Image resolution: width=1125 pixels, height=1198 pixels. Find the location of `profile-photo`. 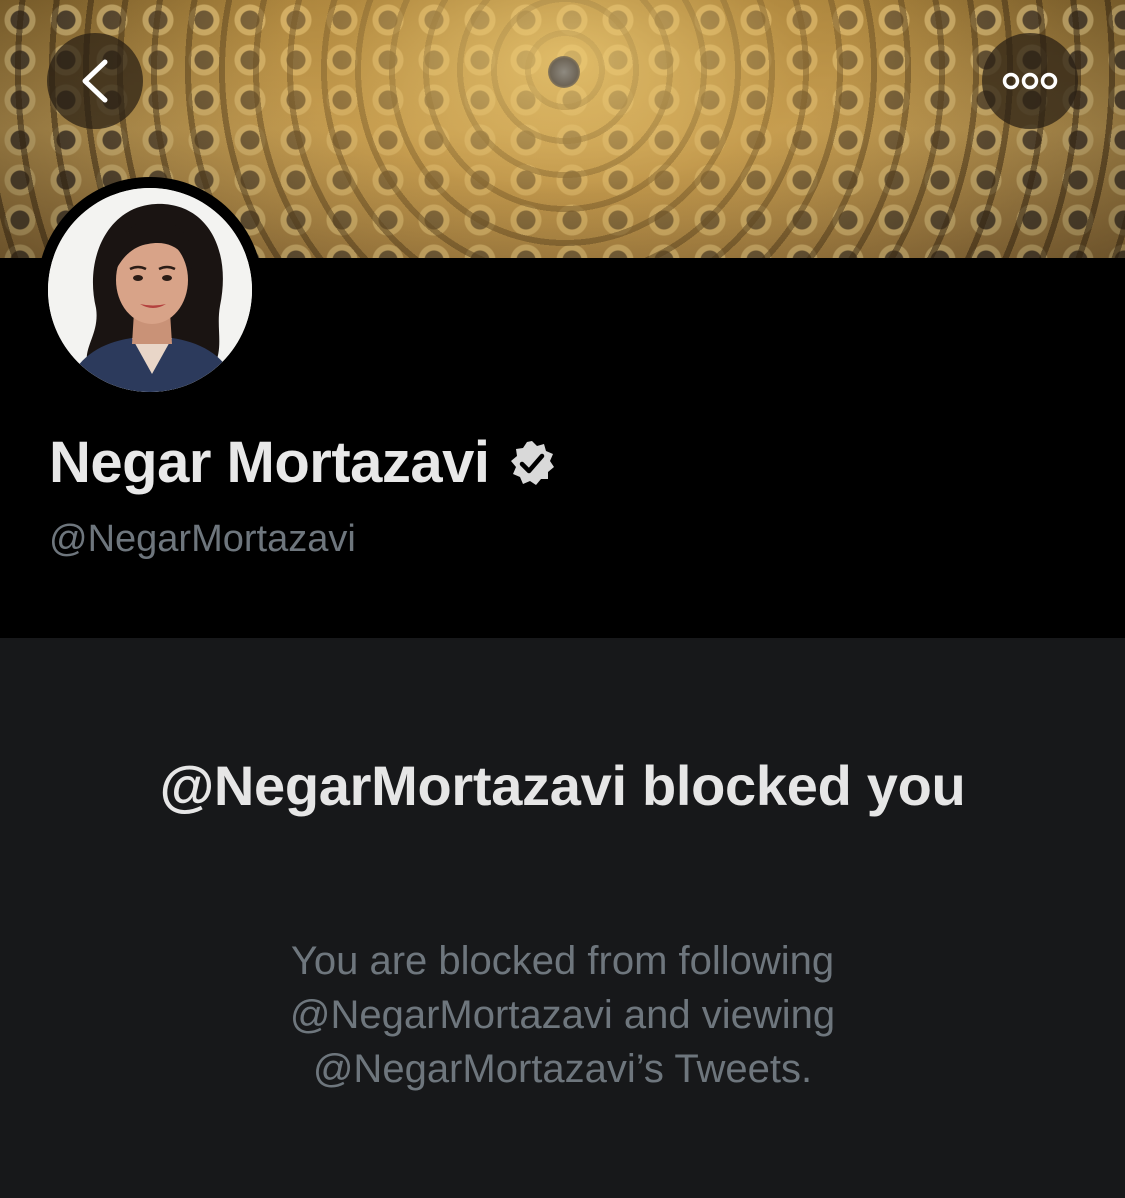

profile-photo is located at coordinates (150, 290).